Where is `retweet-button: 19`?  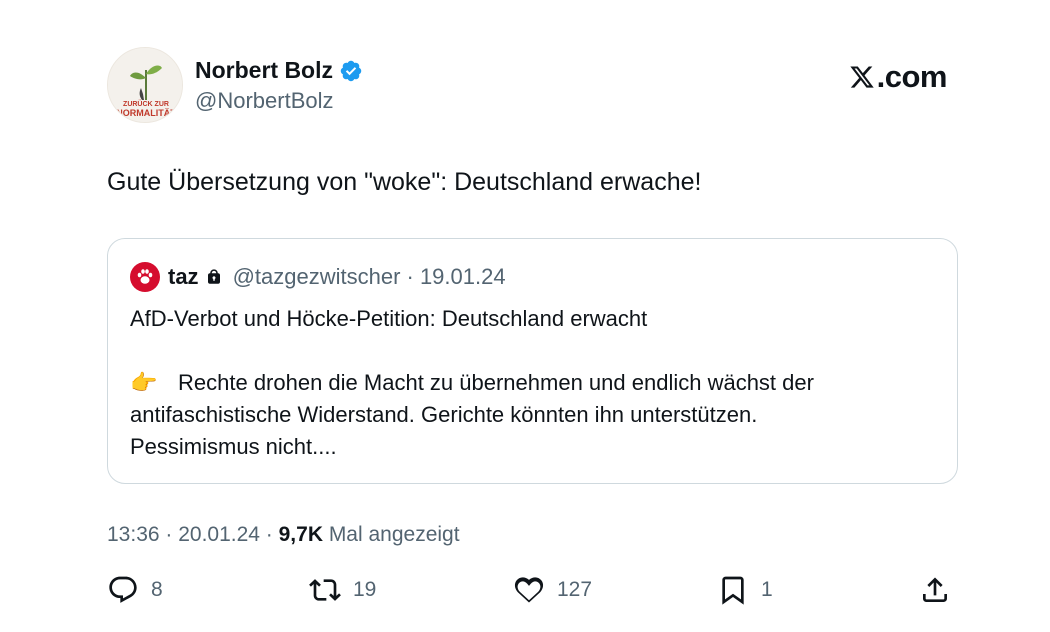 retweet-button: 19 is located at coordinates (342, 590).